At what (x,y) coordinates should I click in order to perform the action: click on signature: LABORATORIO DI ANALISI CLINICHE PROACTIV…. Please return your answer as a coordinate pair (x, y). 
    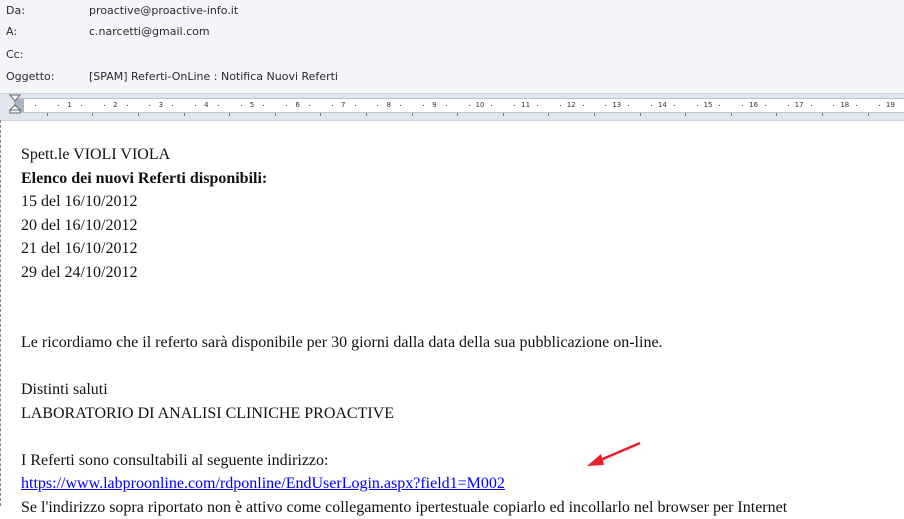
    Looking at the image, I should click on (461, 414).